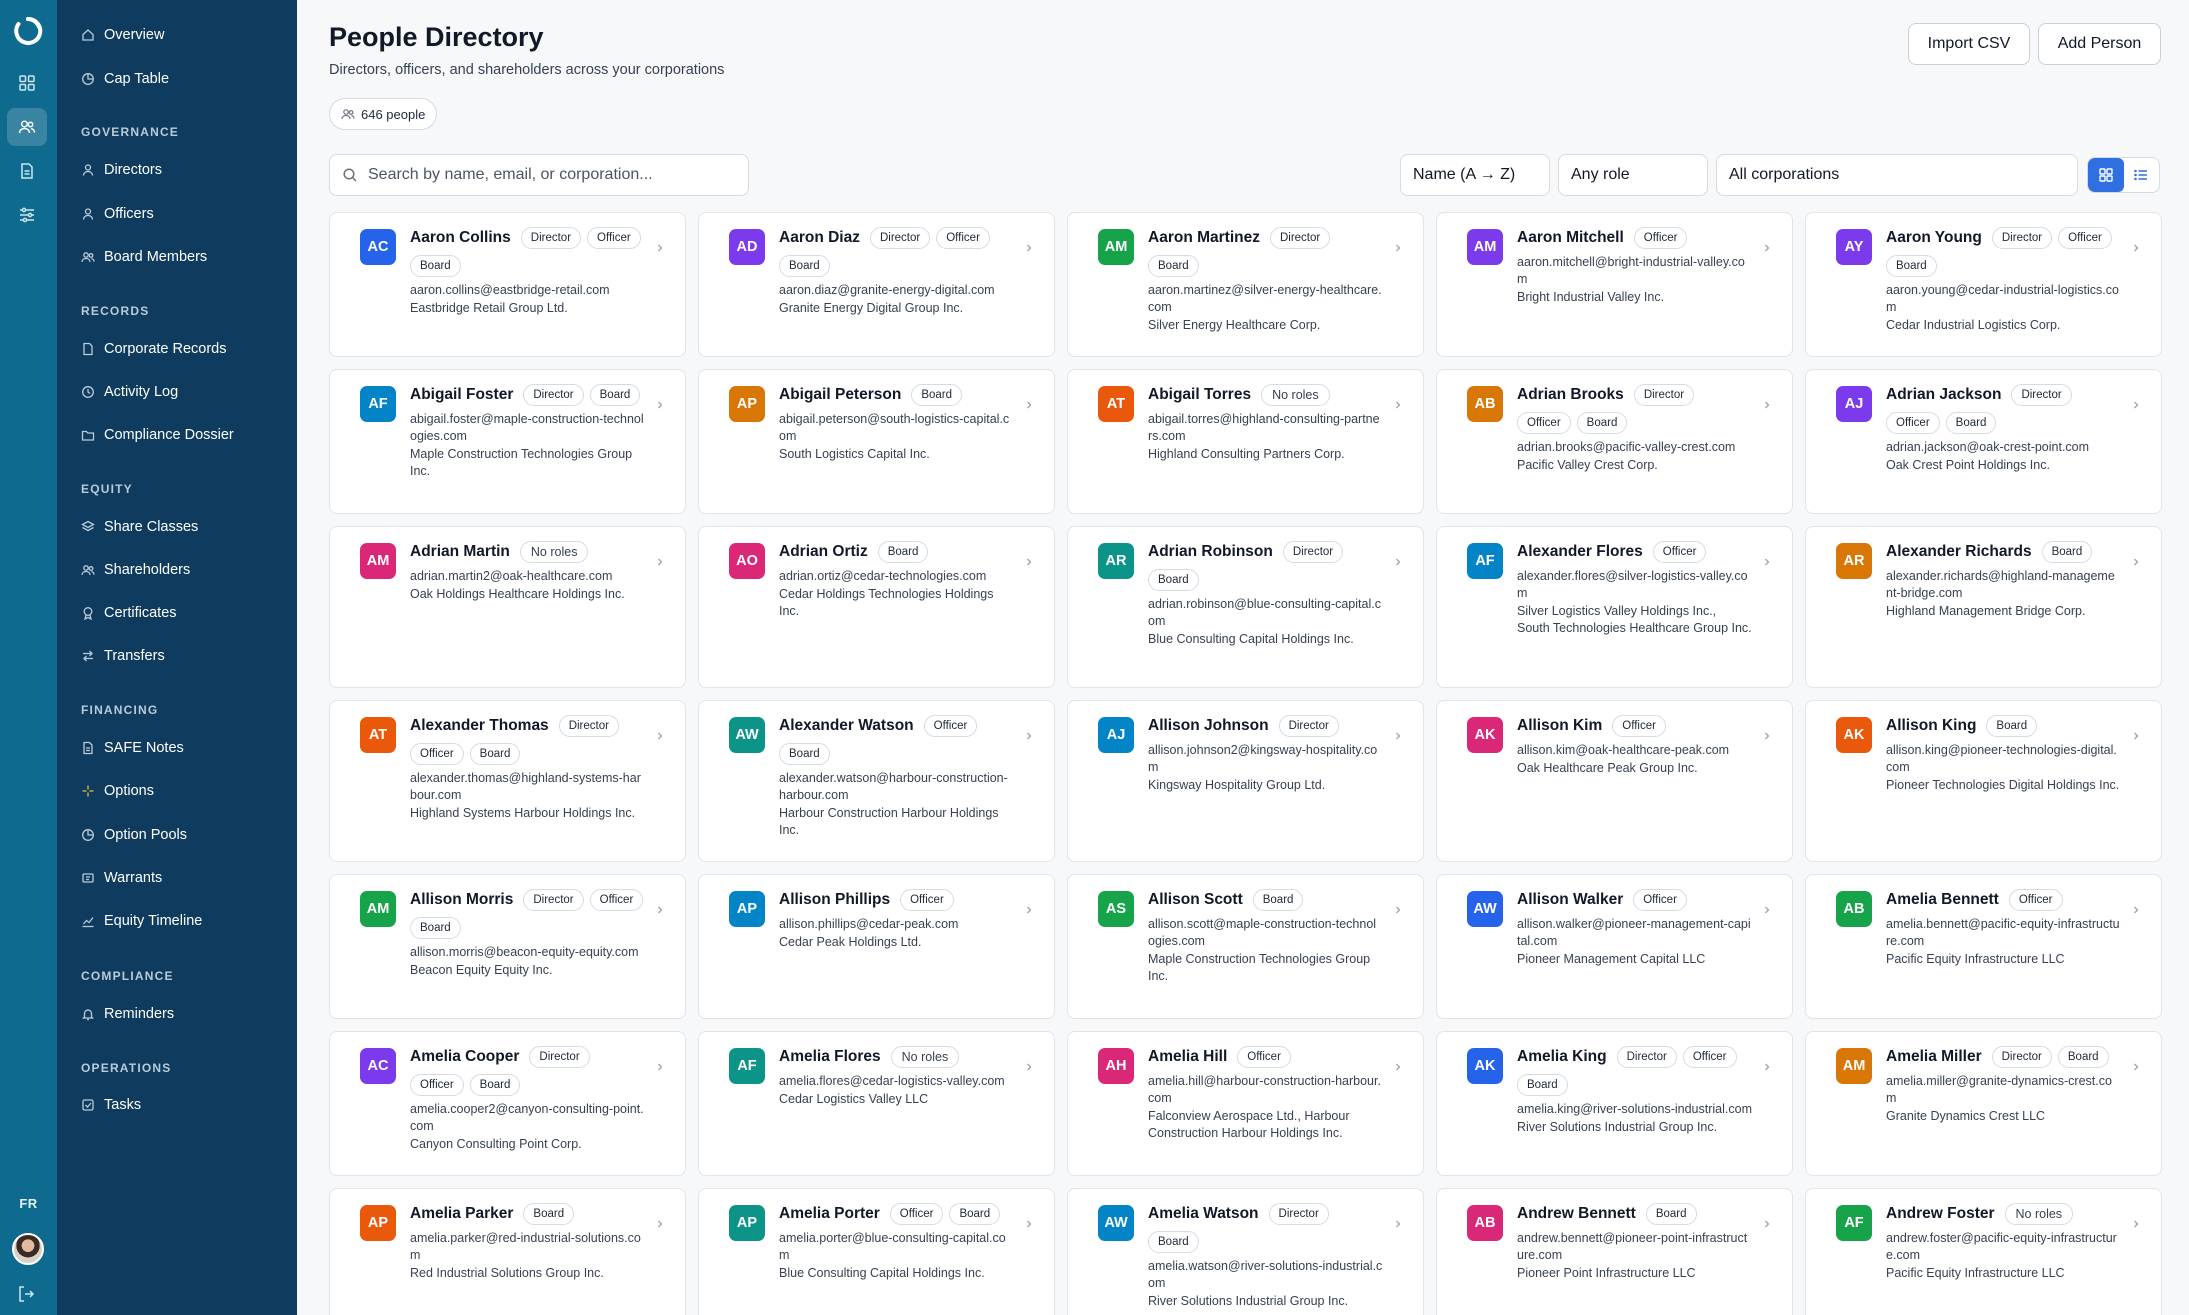 Image resolution: width=2189 pixels, height=1315 pixels. Describe the element at coordinates (1854, 247) in the screenshot. I see `avatar: AY` at that location.